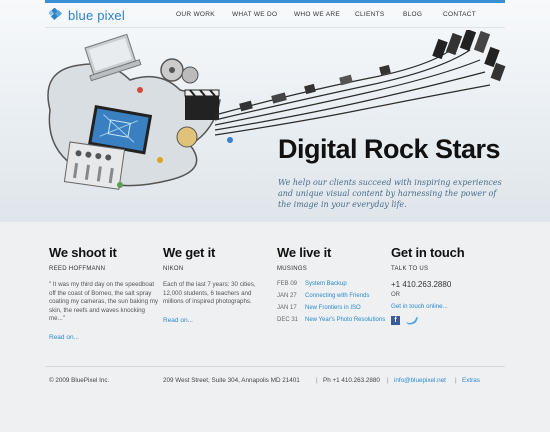  Describe the element at coordinates (459, 14) in the screenshot. I see `nav-contact: CONTACT` at that location.